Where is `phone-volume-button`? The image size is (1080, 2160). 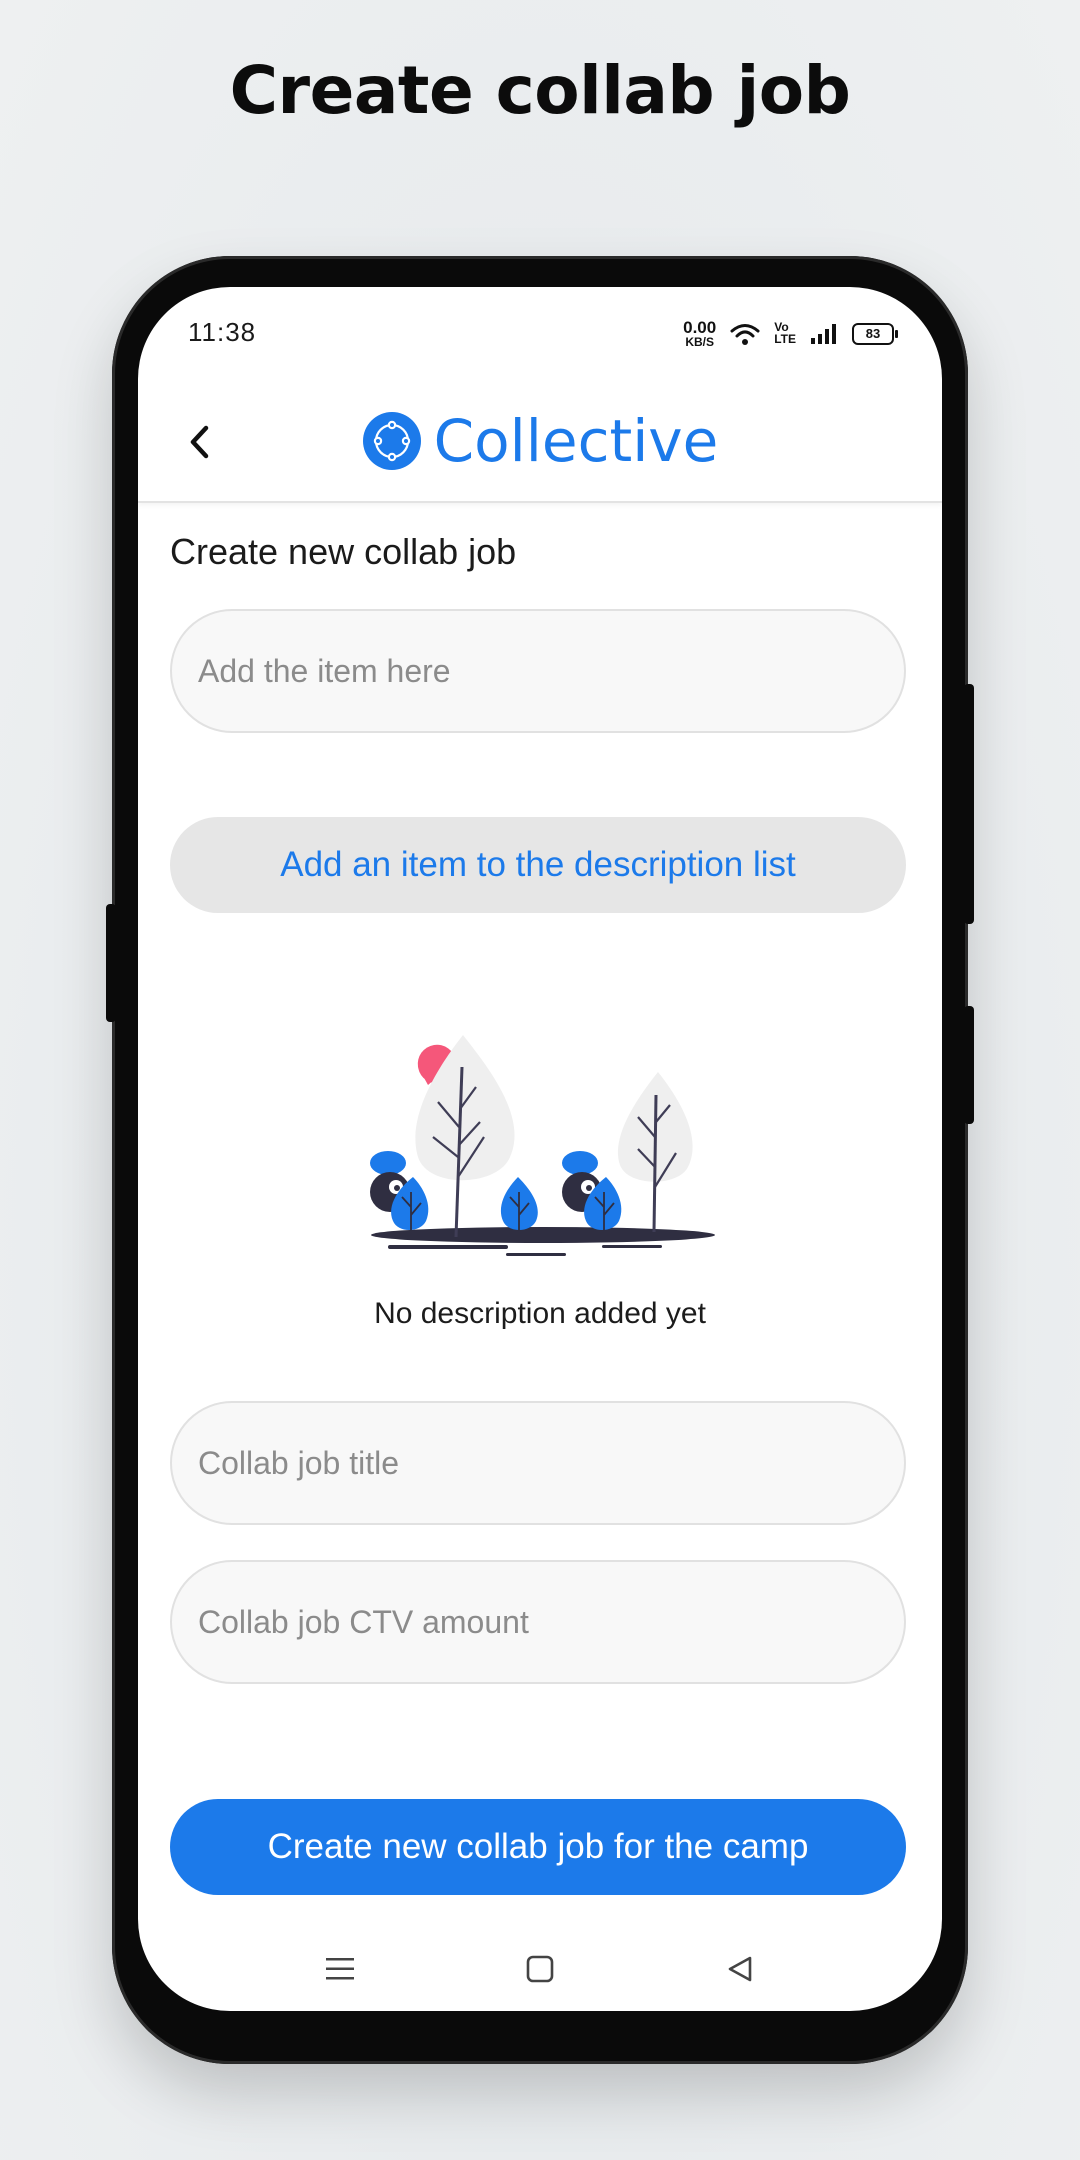
phone-volume-button is located at coordinates (969, 1065).